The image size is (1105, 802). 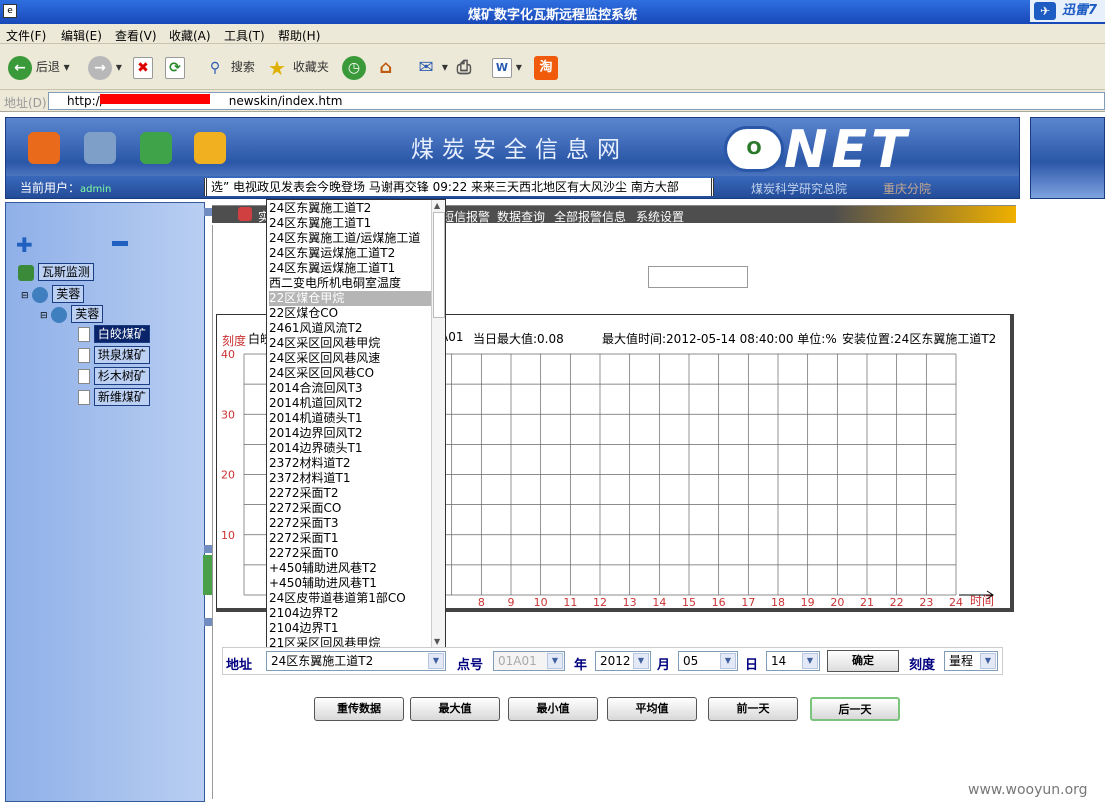 What do you see at coordinates (437, 205) in the screenshot?
I see `scroll-up-icon: ▲` at bounding box center [437, 205].